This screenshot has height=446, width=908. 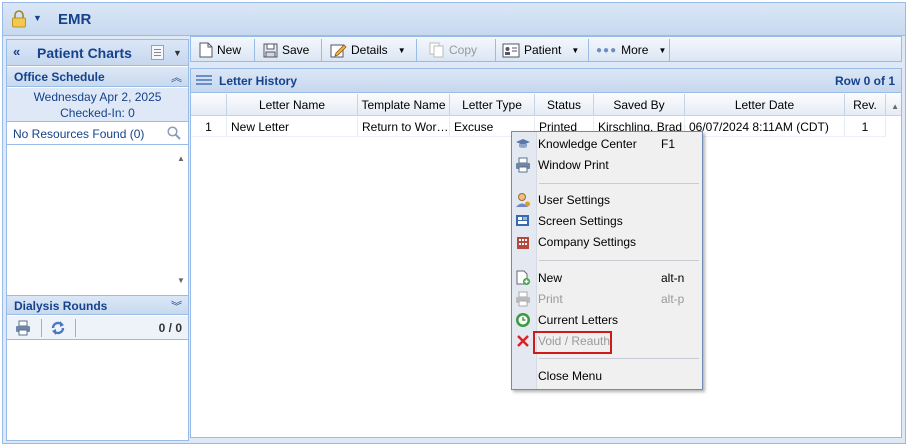 I want to click on search-icon, so click(x=174, y=133).